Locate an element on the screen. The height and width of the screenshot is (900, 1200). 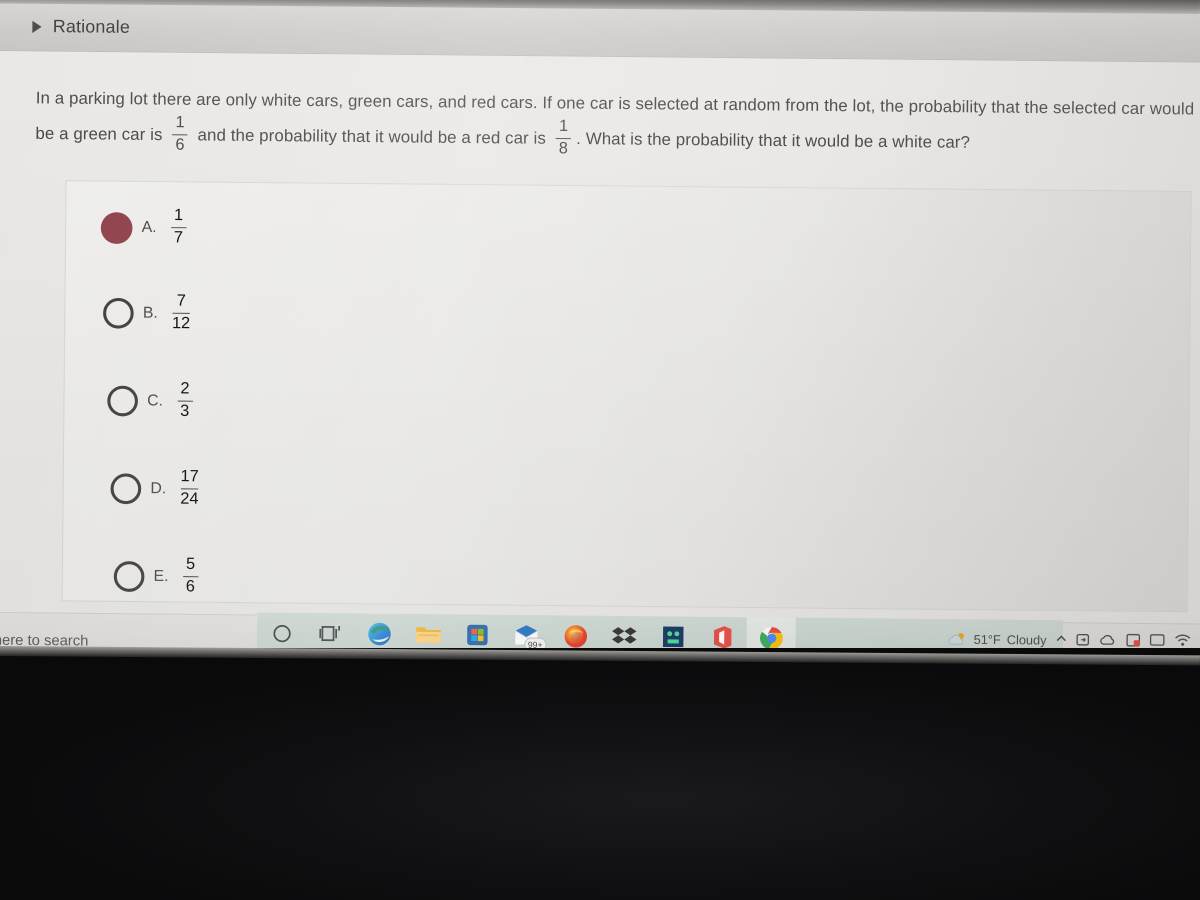
onedrive-sync-icon is located at coordinates (1083, 640).